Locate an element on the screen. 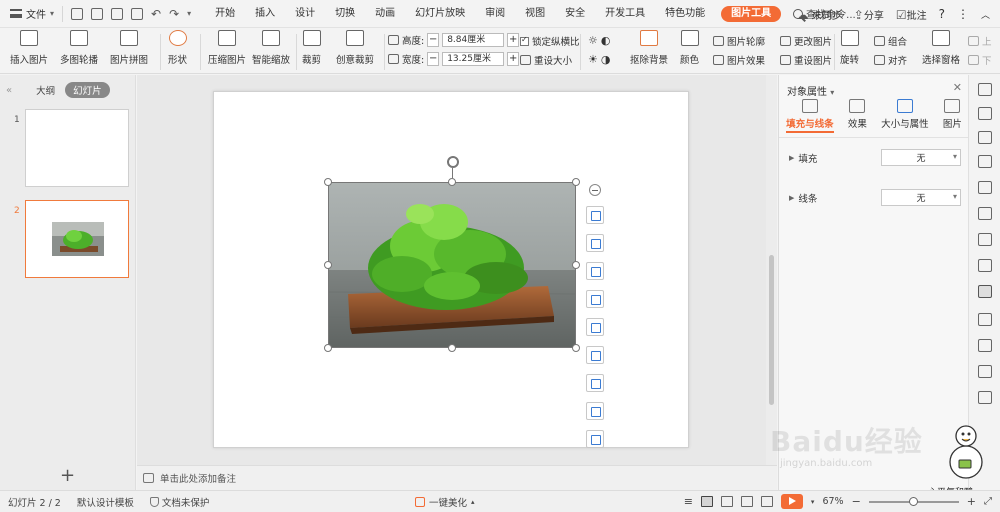  copy-format-icon is located at coordinates (985, 113).